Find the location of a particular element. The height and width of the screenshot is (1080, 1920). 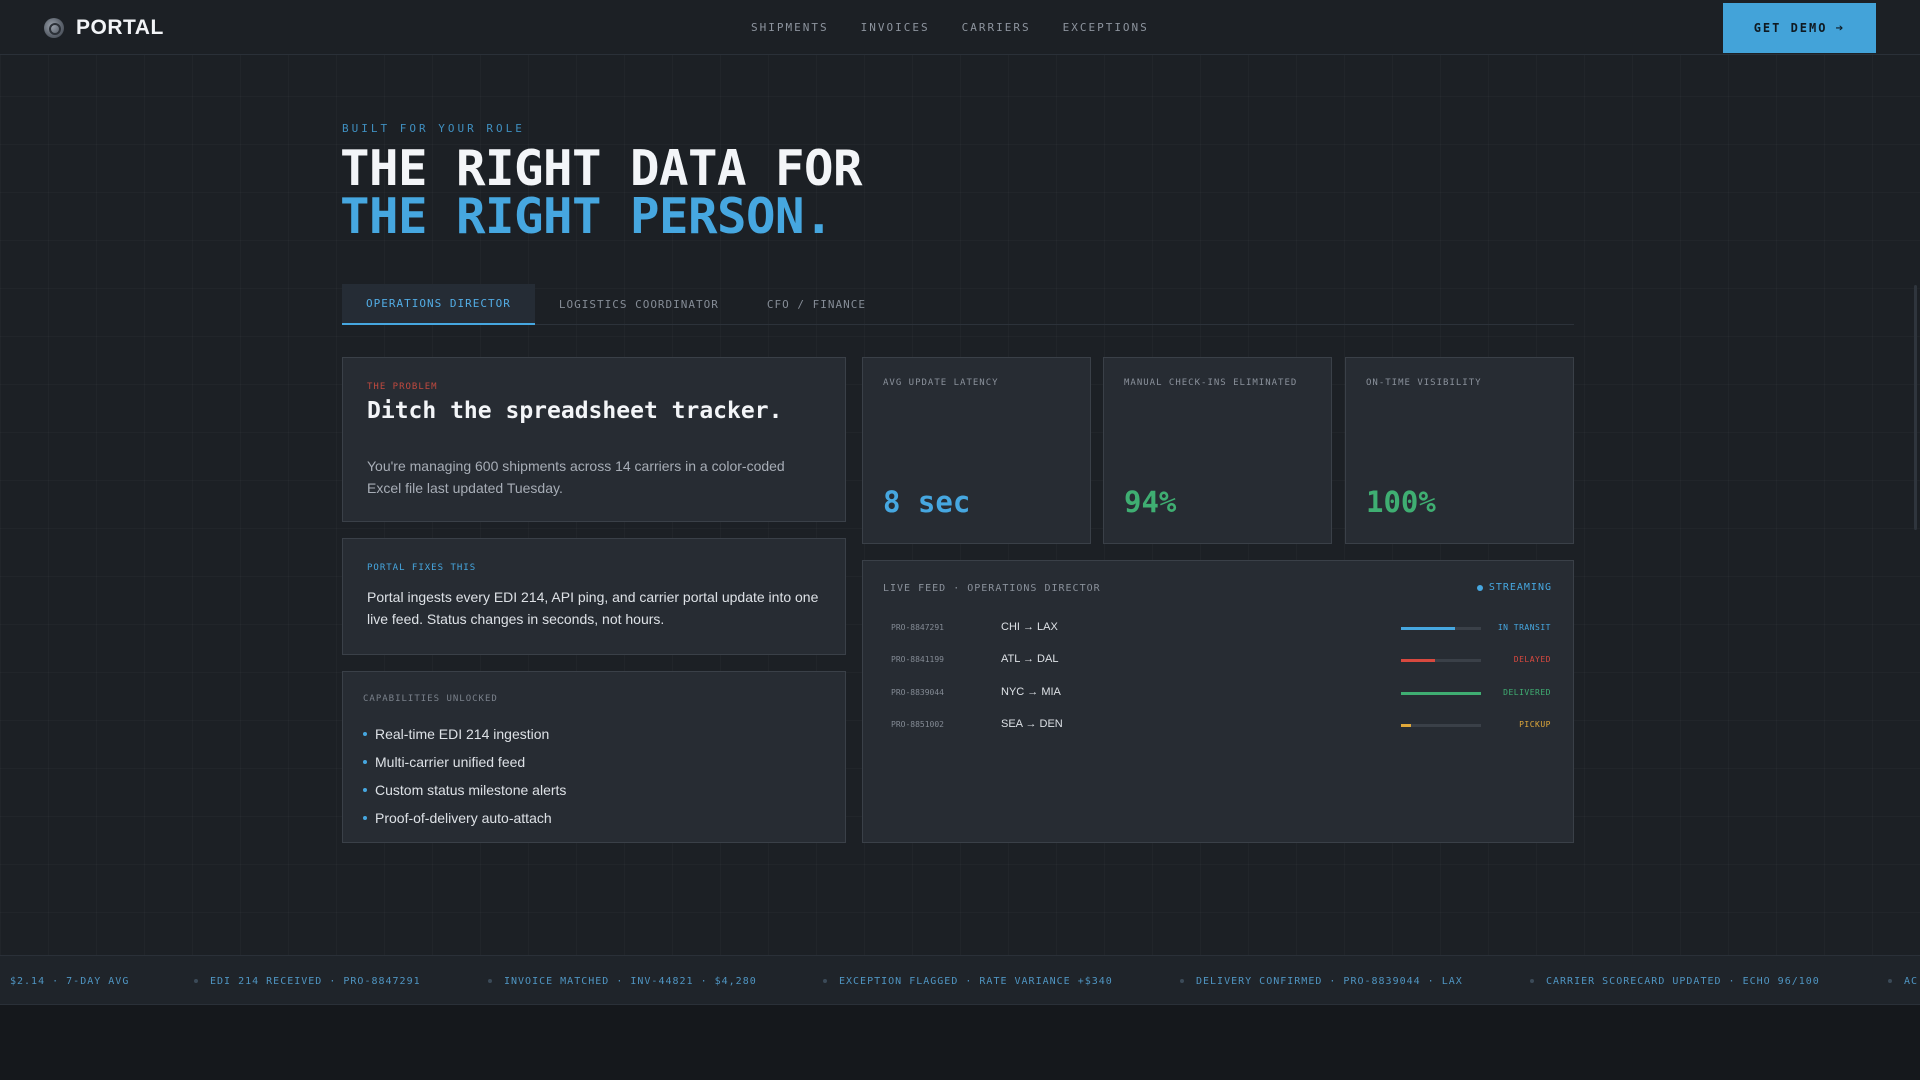

route: SEA → DEN is located at coordinates (1032, 724).